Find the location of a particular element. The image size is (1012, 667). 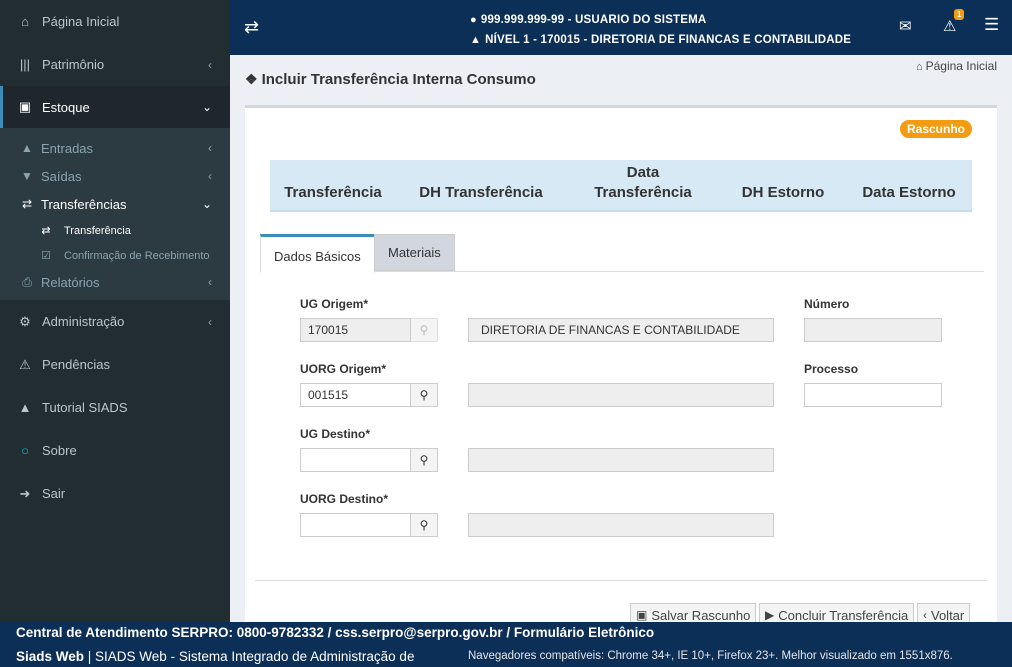

tab-bar: Dados Básicos Materiais is located at coordinates (622, 252).